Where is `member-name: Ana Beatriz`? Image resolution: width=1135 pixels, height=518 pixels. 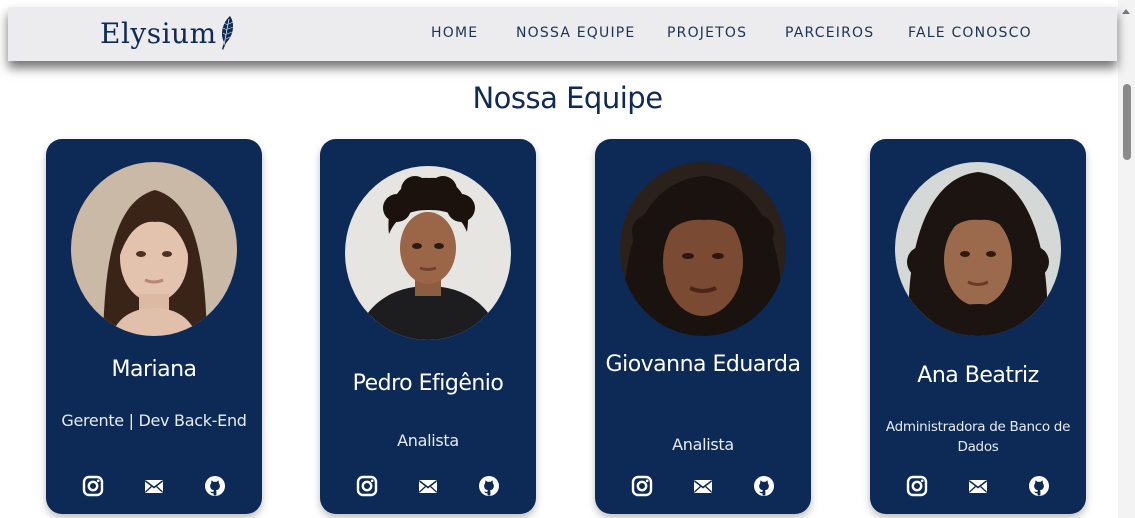 member-name: Ana Beatriz is located at coordinates (978, 375).